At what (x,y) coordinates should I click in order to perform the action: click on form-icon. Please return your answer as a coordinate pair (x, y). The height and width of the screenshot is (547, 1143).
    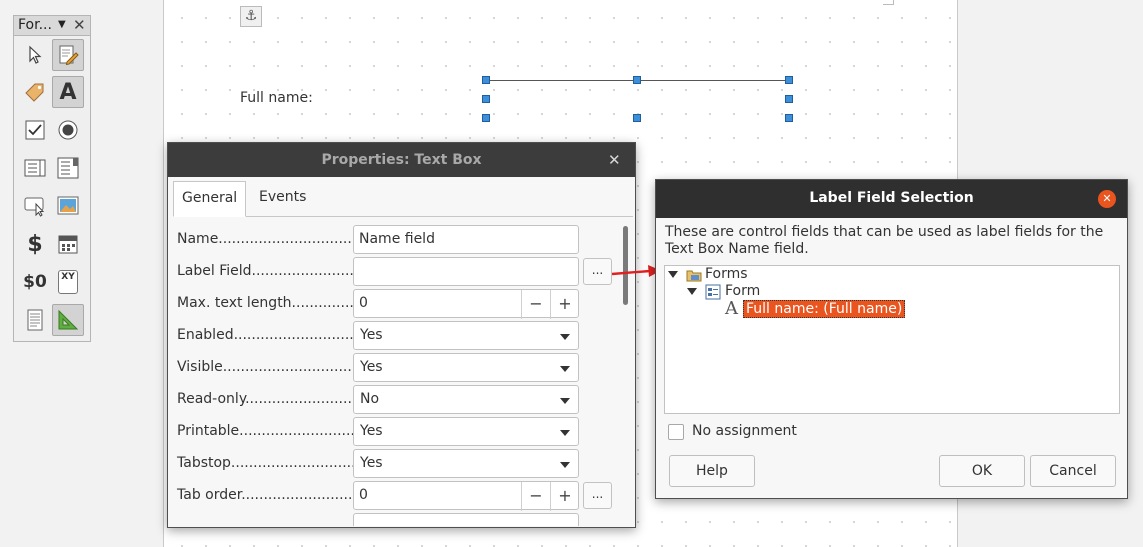
    Looking at the image, I should click on (713, 292).